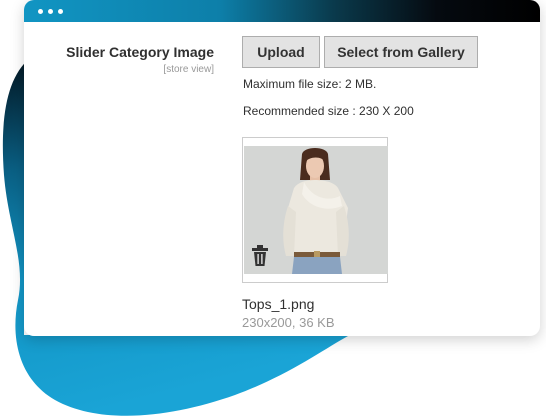  Describe the element at coordinates (50, 11) in the screenshot. I see `window-control-minimize-icon` at that location.